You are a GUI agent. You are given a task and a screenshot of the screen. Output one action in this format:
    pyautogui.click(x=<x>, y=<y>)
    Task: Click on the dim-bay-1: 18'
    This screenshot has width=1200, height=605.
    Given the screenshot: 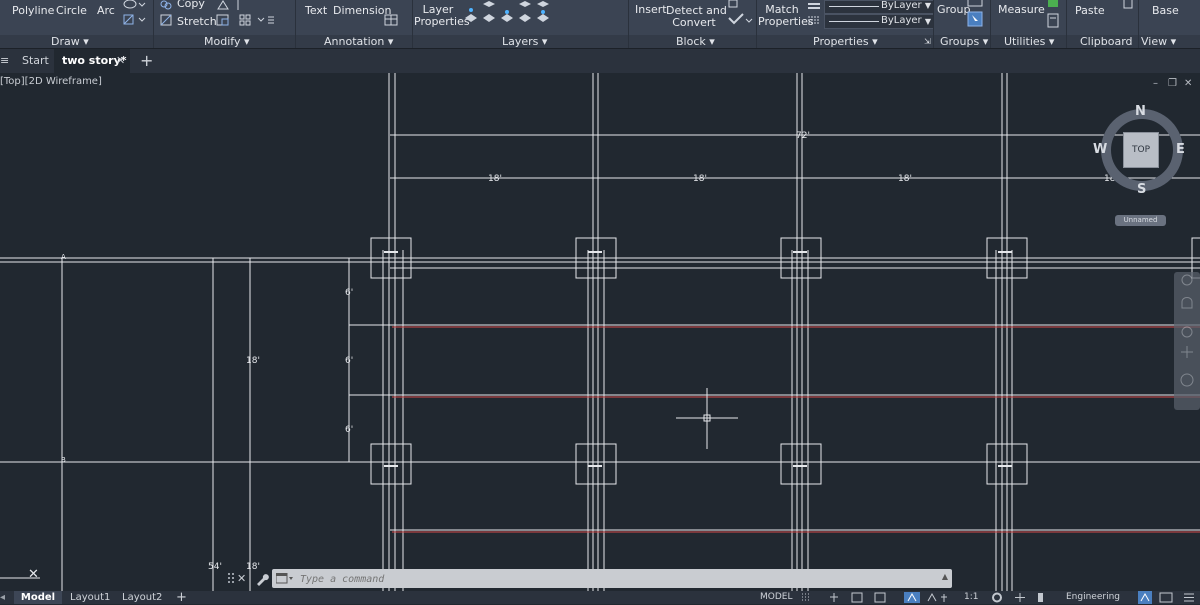 What is the action you would take?
    pyautogui.click(x=495, y=179)
    